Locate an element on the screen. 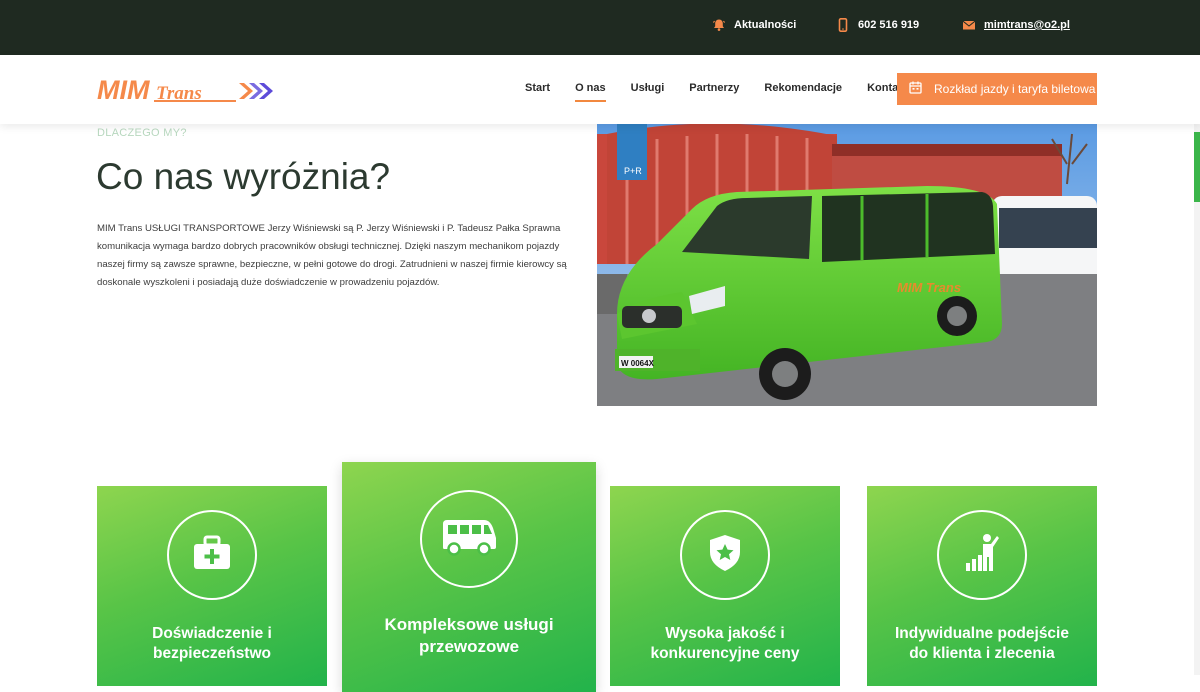 The height and width of the screenshot is (692, 1200). first-aid-kit-icon is located at coordinates (212, 555).